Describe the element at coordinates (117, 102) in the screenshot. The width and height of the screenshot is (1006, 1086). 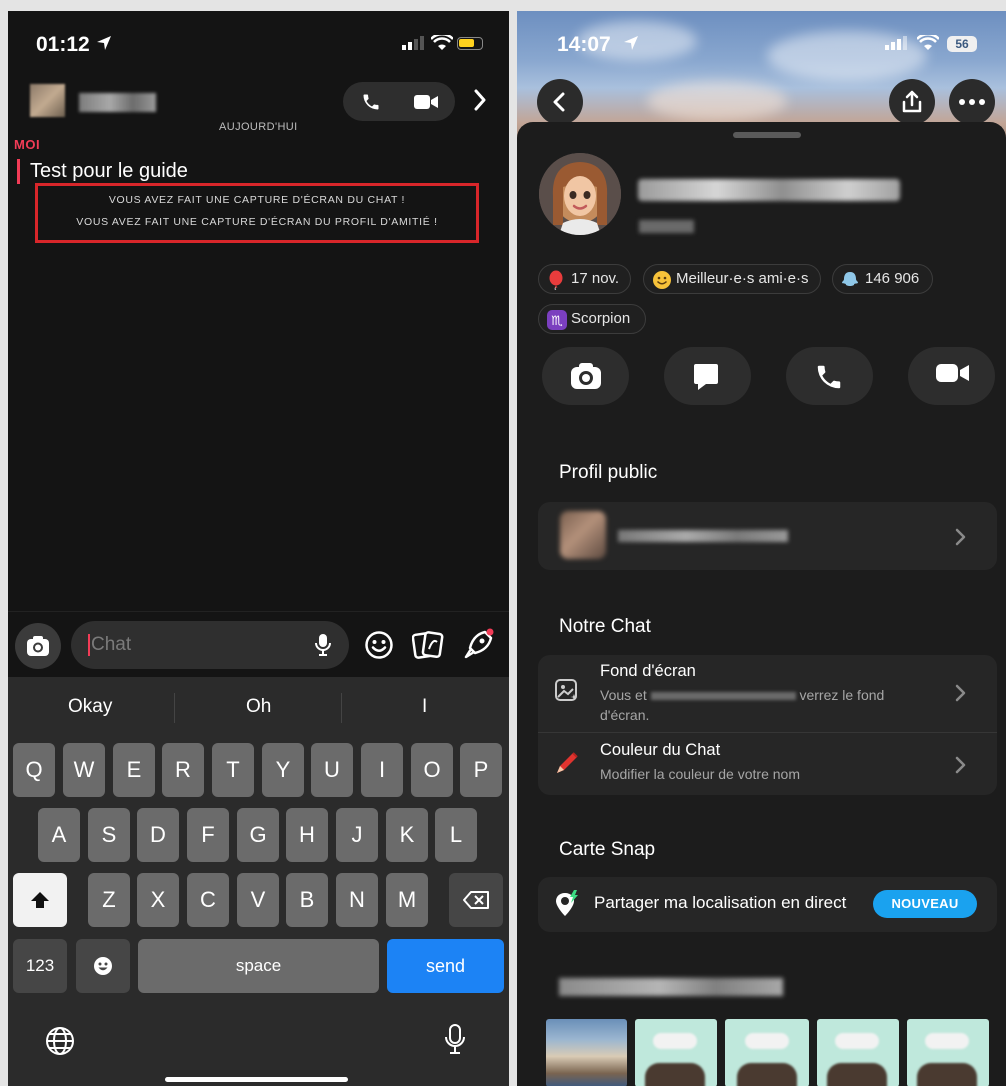
I see `friend-name-blurred` at that location.